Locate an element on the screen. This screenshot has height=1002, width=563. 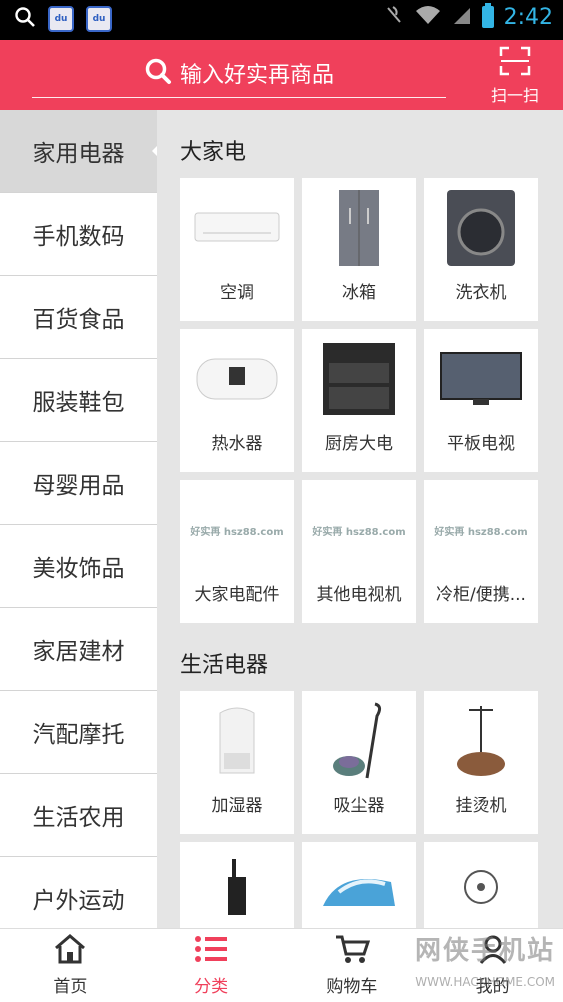
nav-category: 分类 is located at coordinates (211, 965).